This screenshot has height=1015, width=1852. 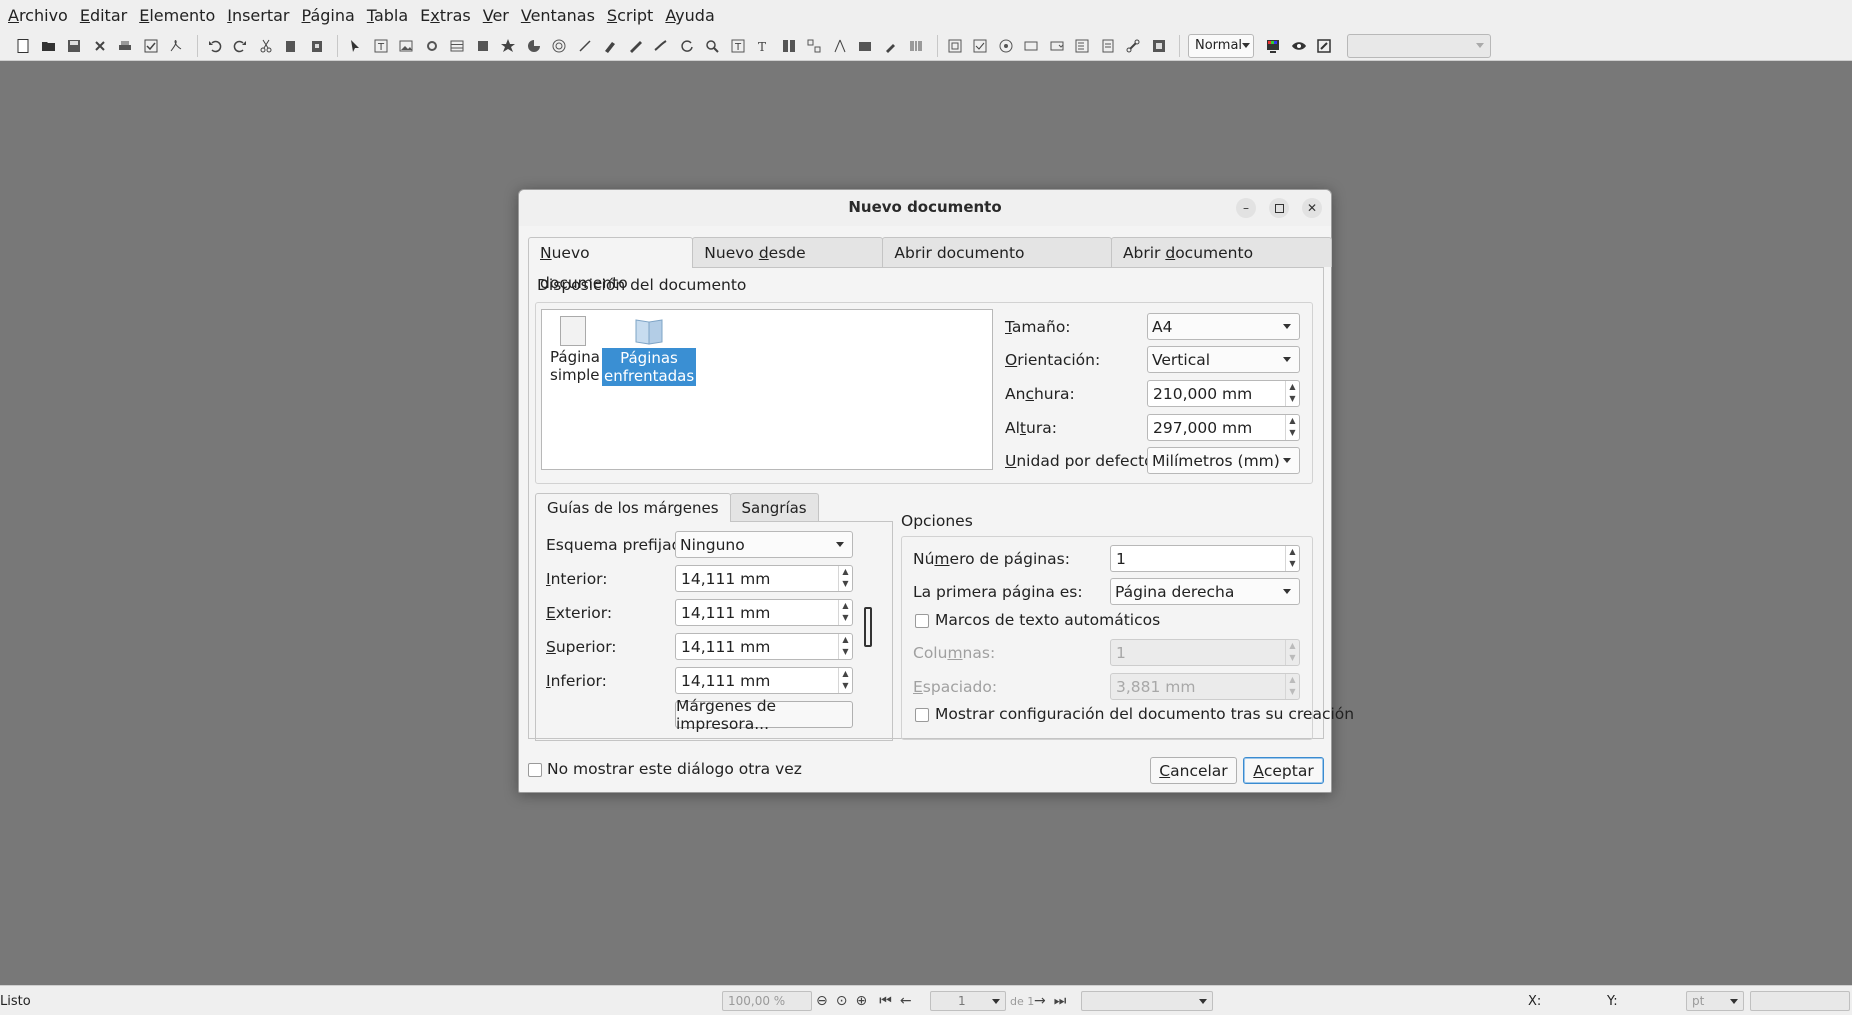 I want to click on last-page-icon: ⏭, so click(x=1060, y=1001).